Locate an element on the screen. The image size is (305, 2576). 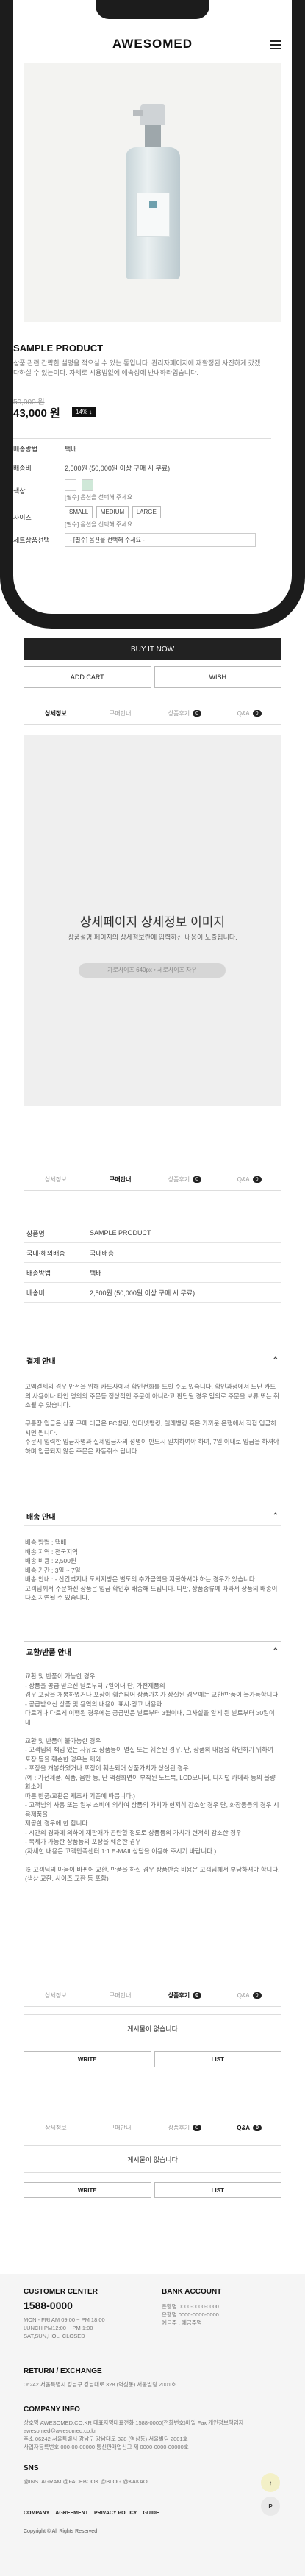
site-logo: AWESOMED is located at coordinates (152, 44).